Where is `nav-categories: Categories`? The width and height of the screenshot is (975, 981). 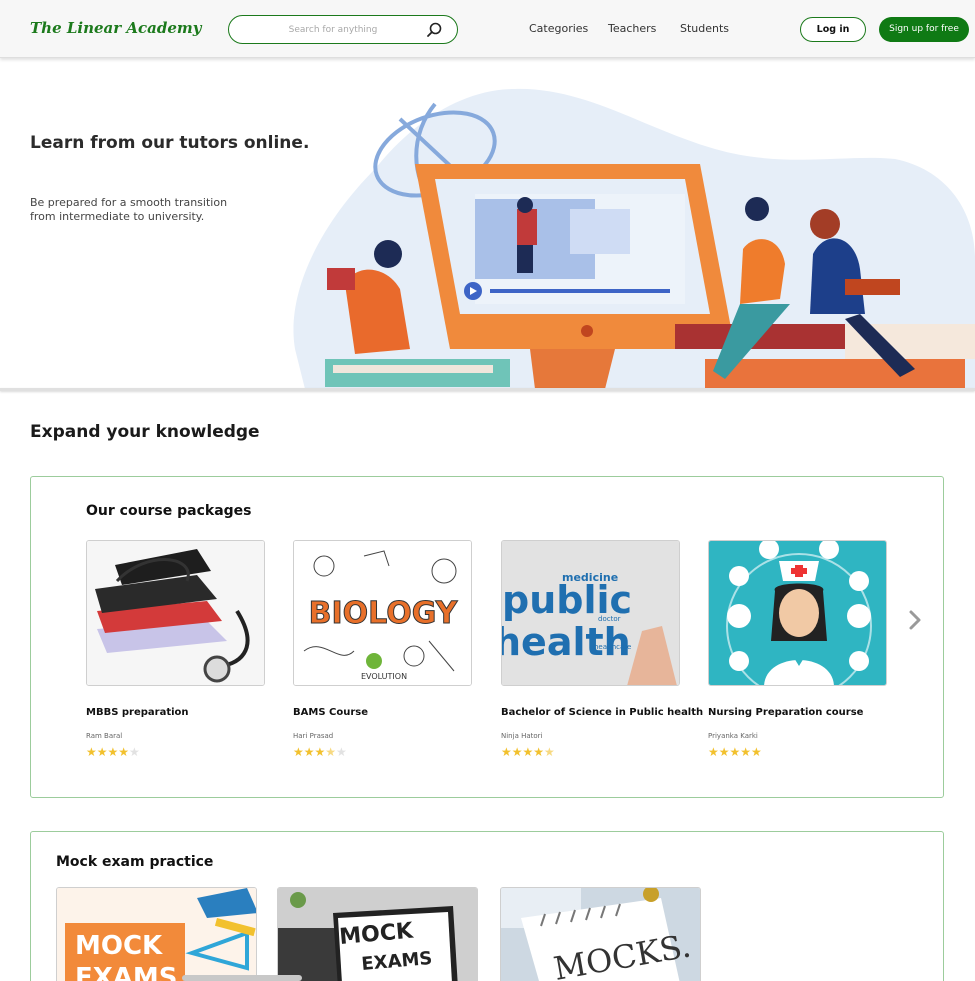
nav-categories: Categories is located at coordinates (558, 28).